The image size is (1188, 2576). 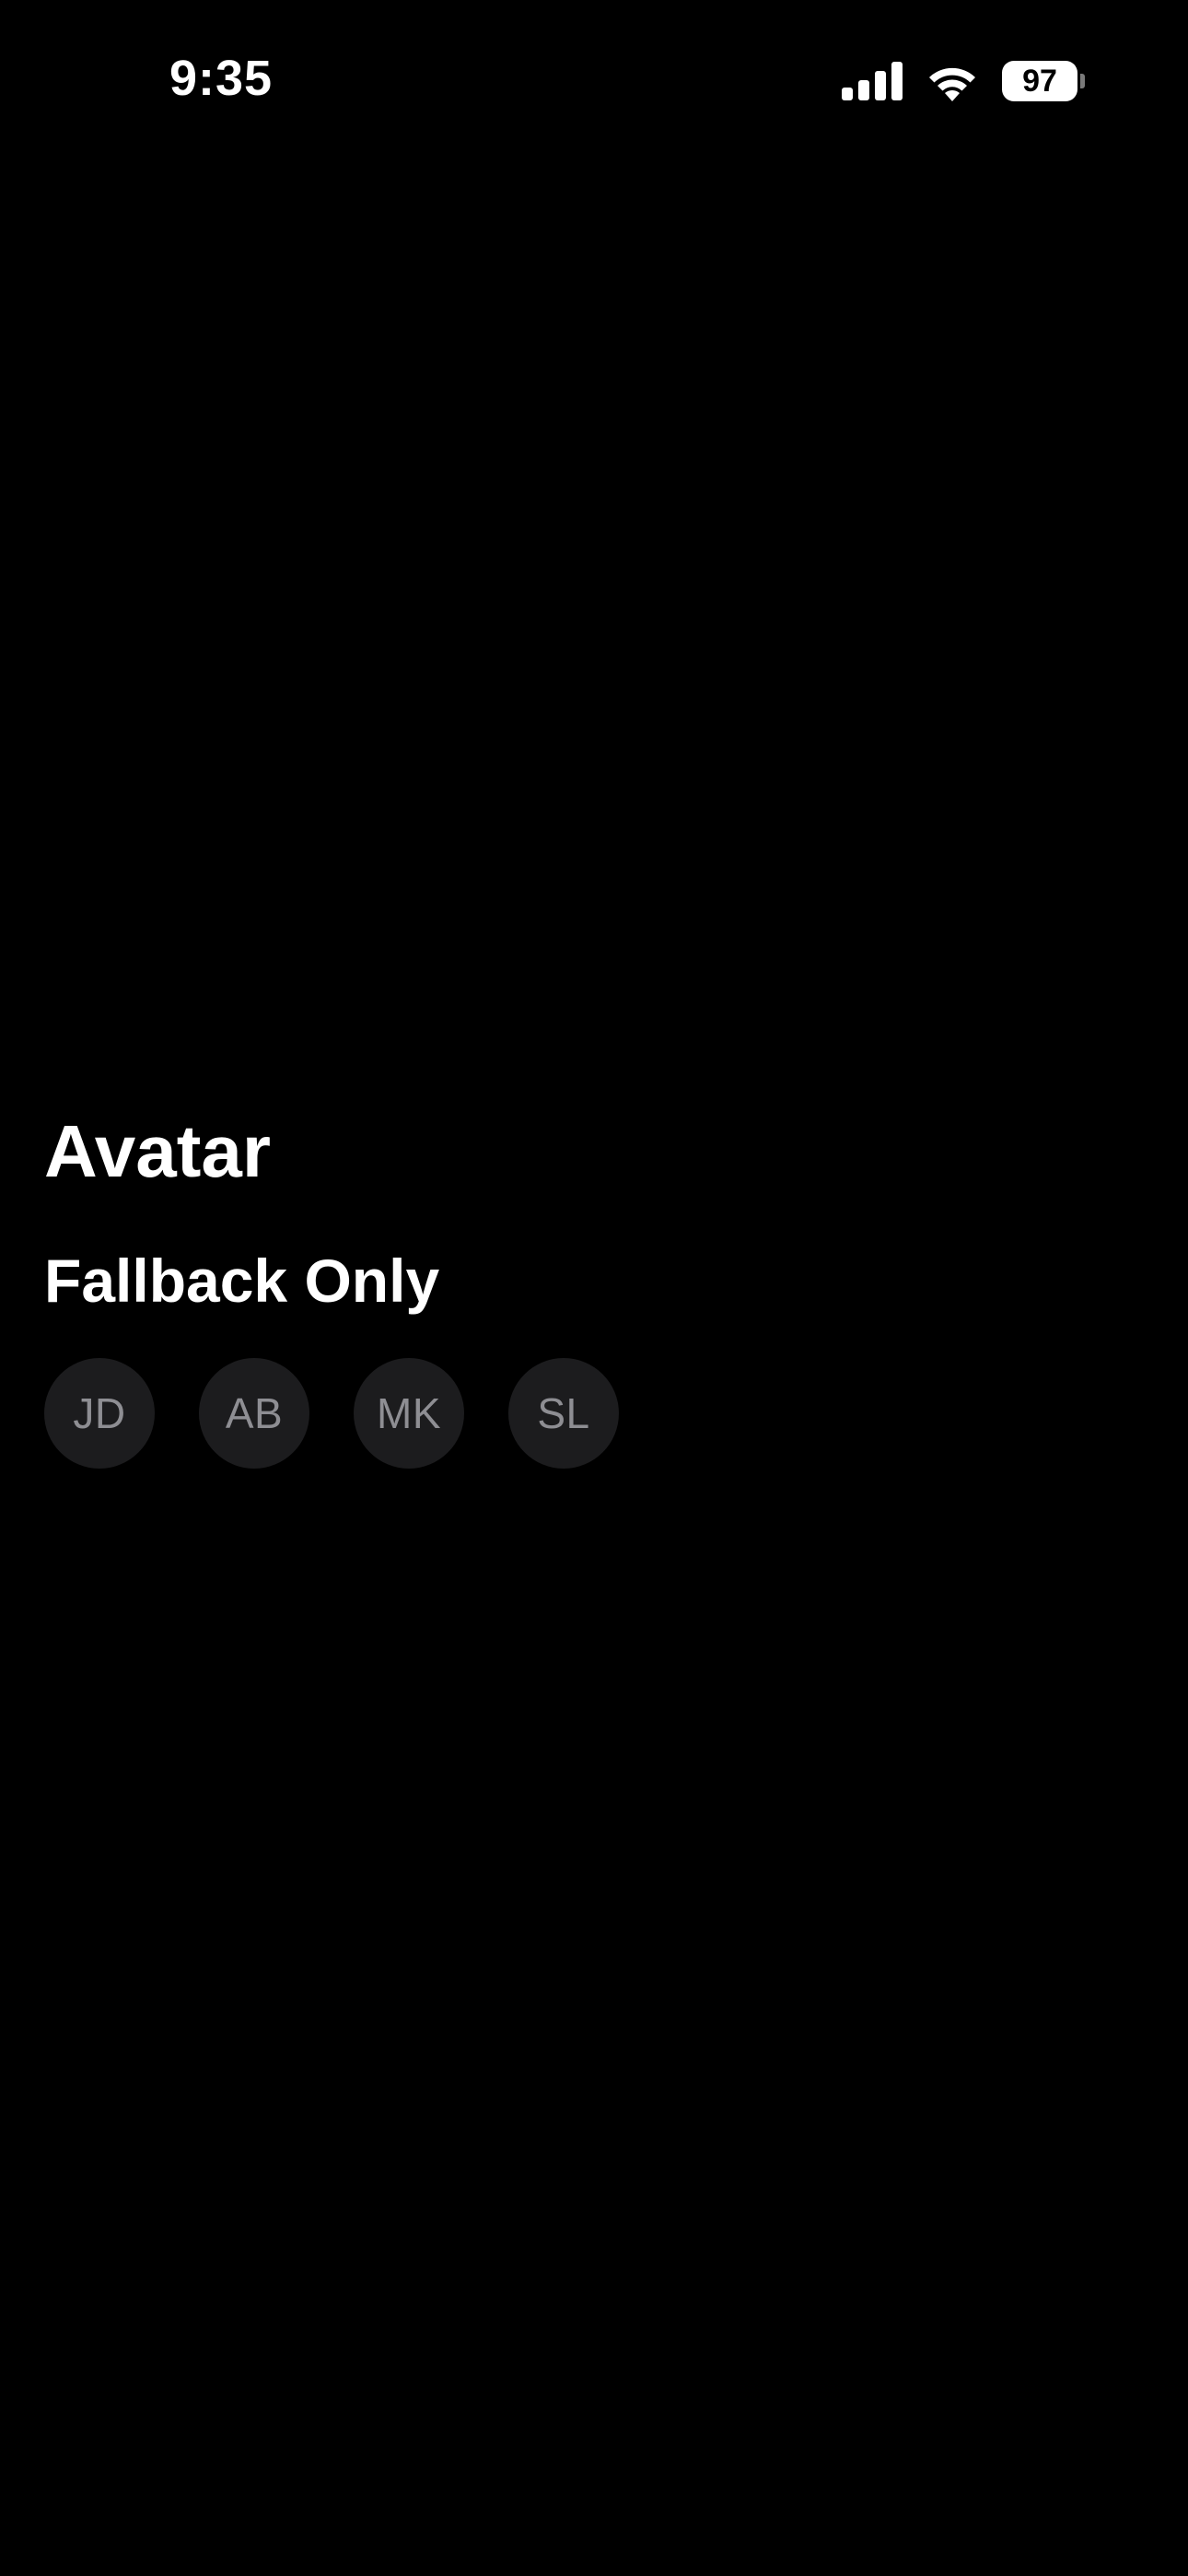 I want to click on avatar-initials: SL, so click(x=563, y=1413).